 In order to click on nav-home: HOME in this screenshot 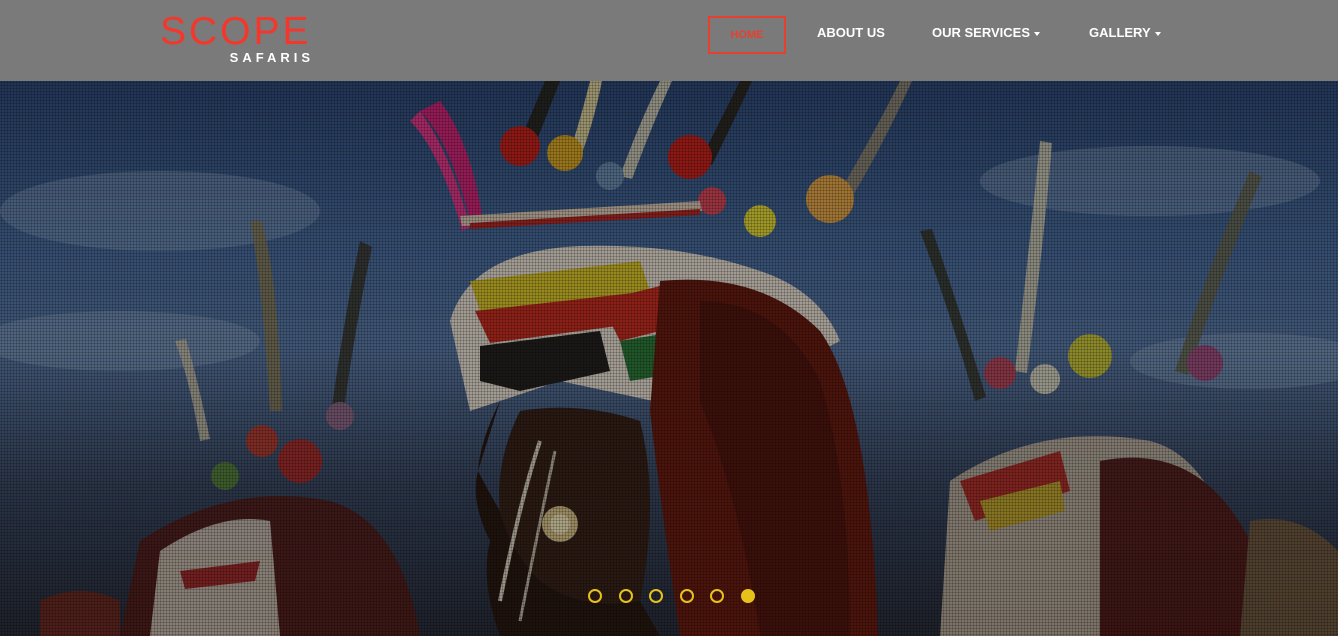, I will do `click(747, 35)`.